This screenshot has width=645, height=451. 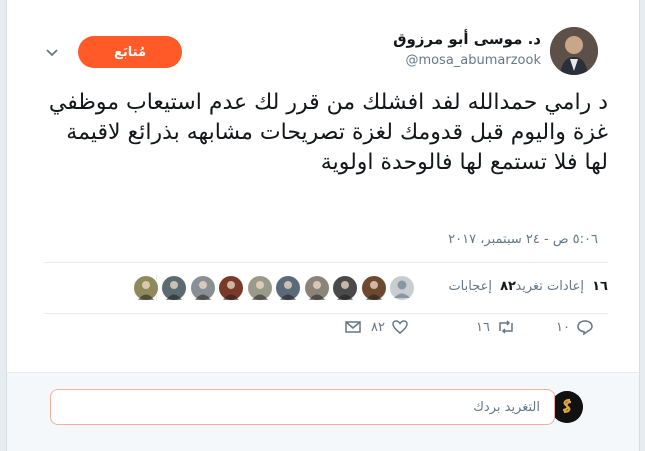 What do you see at coordinates (483, 327) in the screenshot?
I see `retweet-count: ١٦` at bounding box center [483, 327].